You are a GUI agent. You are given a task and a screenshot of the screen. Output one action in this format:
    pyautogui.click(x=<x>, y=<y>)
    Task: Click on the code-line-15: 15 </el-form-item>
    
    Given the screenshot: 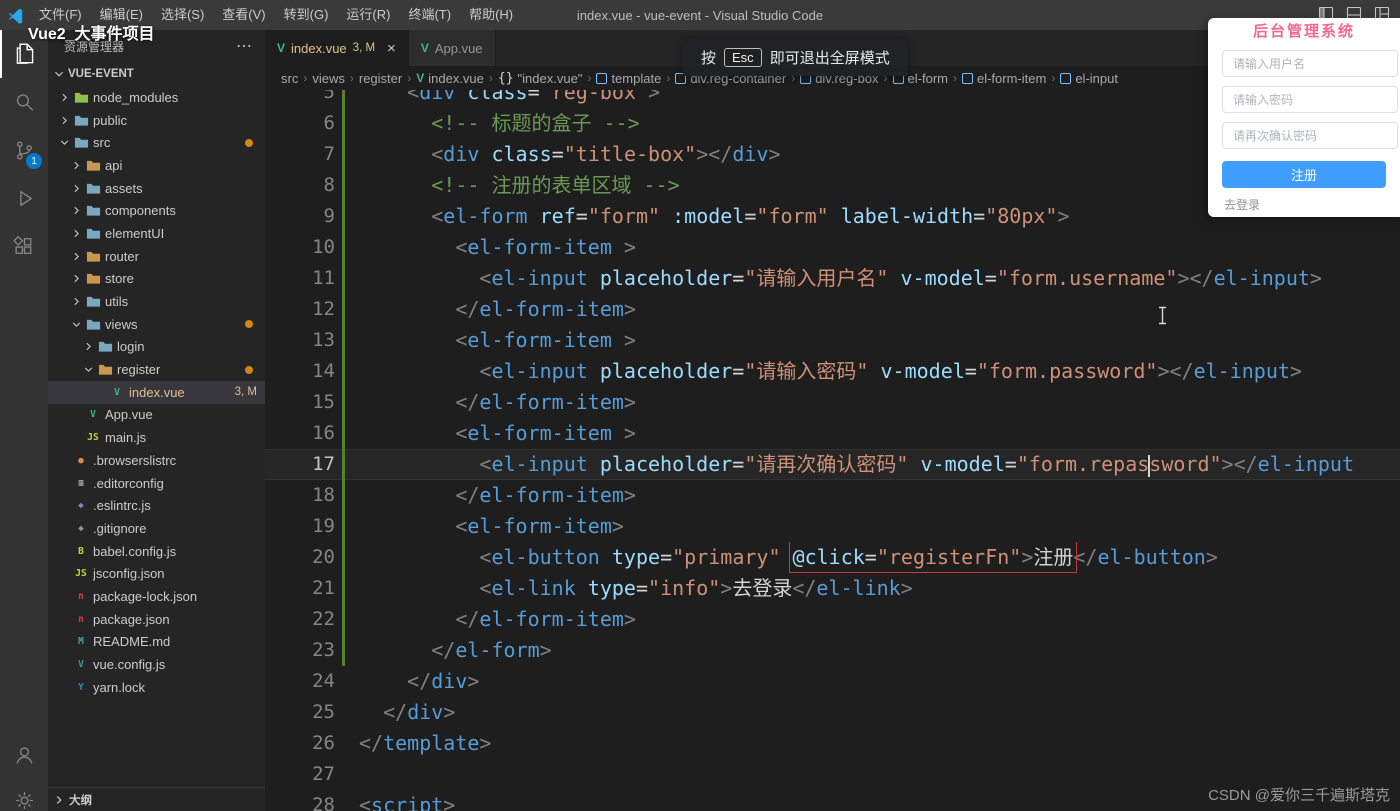 What is the action you would take?
    pyautogui.click(x=832, y=402)
    